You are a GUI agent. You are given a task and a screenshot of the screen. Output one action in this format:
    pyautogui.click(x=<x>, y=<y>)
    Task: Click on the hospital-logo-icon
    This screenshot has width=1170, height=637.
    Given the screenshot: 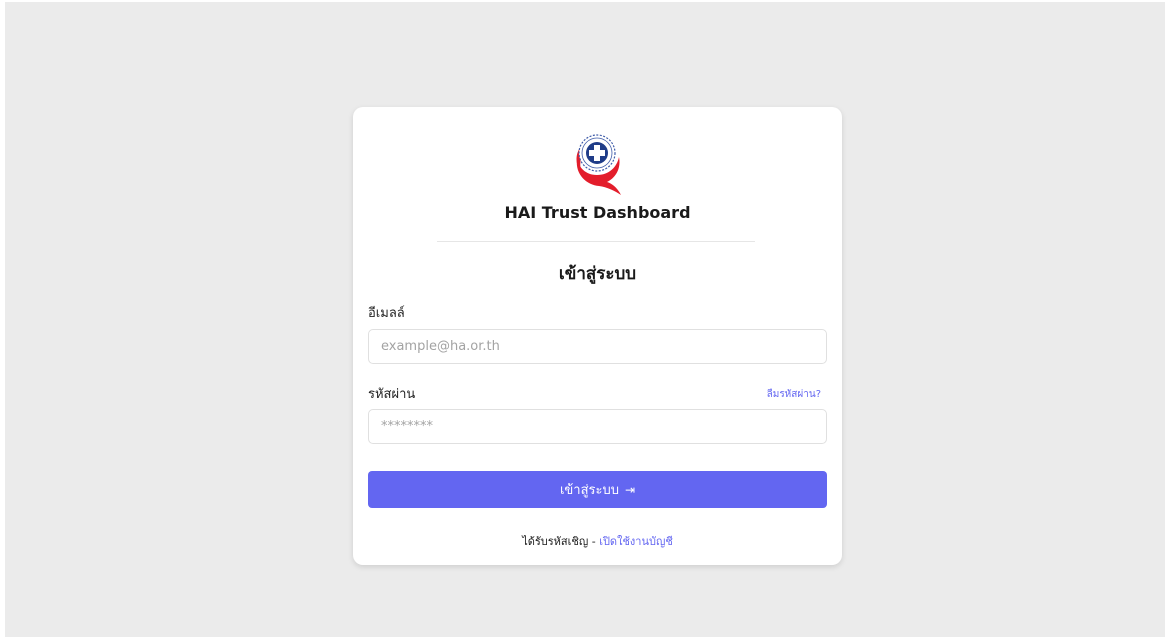 What is the action you would take?
    pyautogui.click(x=598, y=164)
    